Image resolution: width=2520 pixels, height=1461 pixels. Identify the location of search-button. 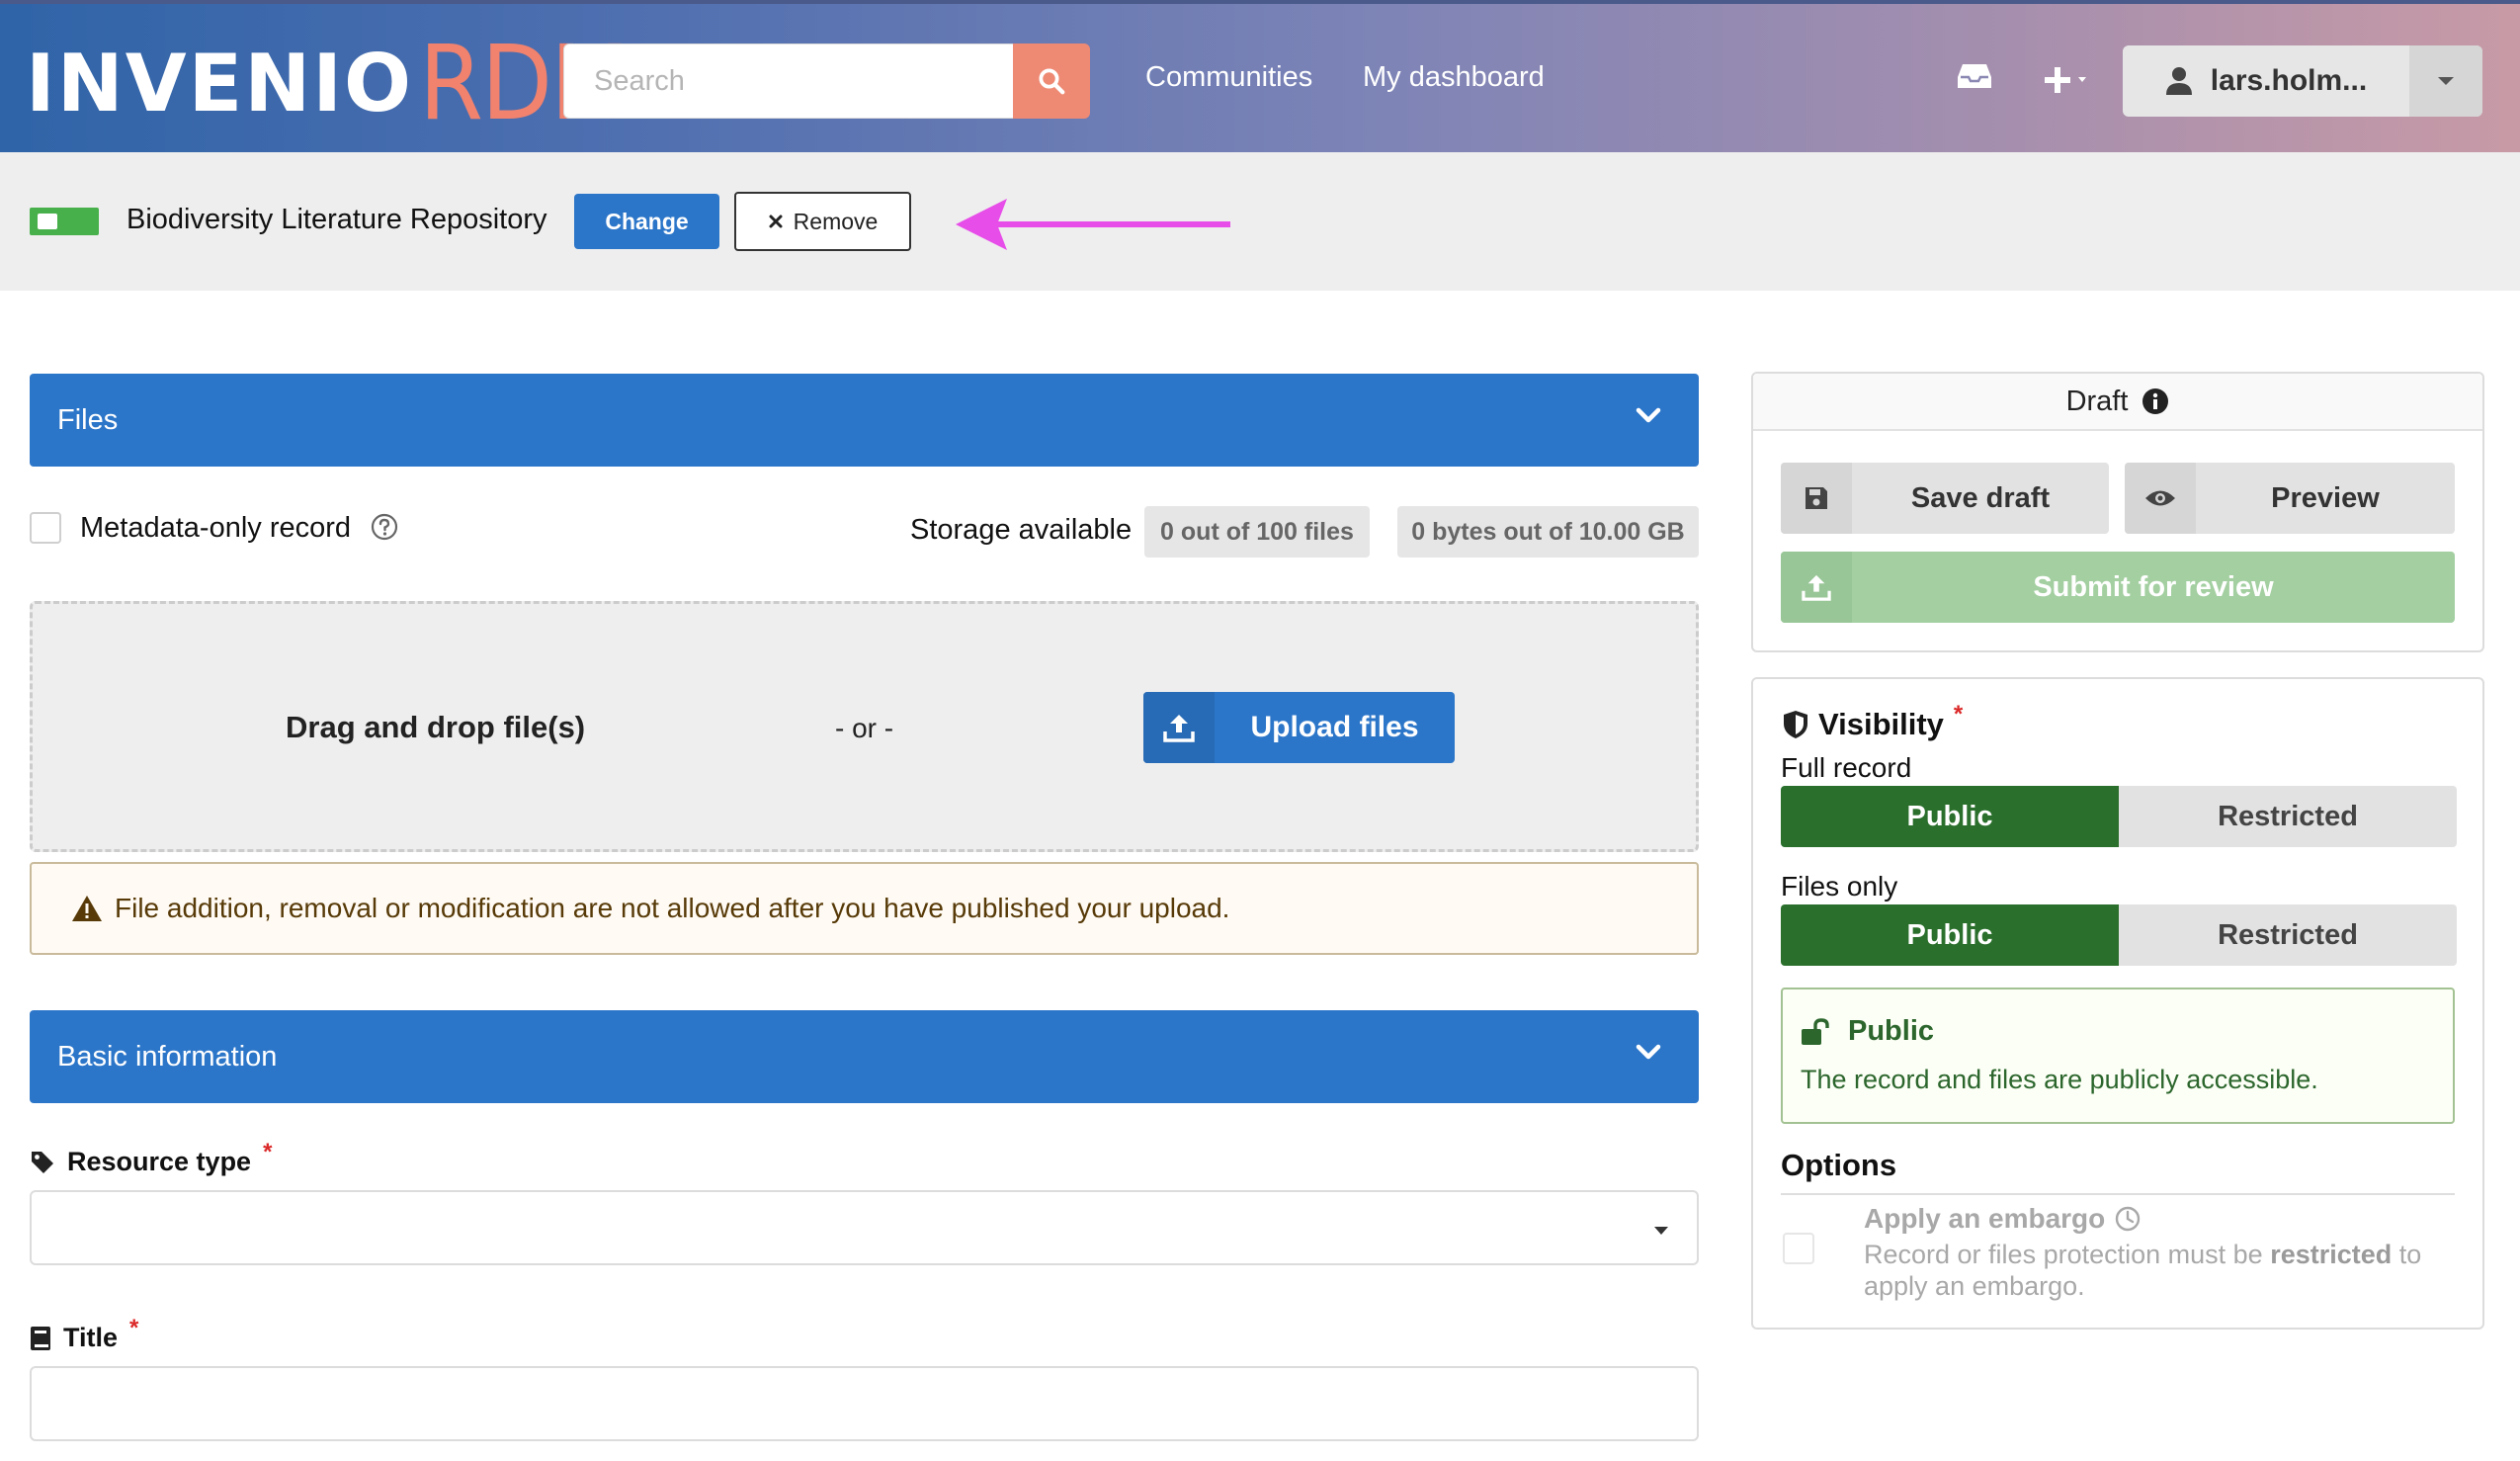
(1051, 81).